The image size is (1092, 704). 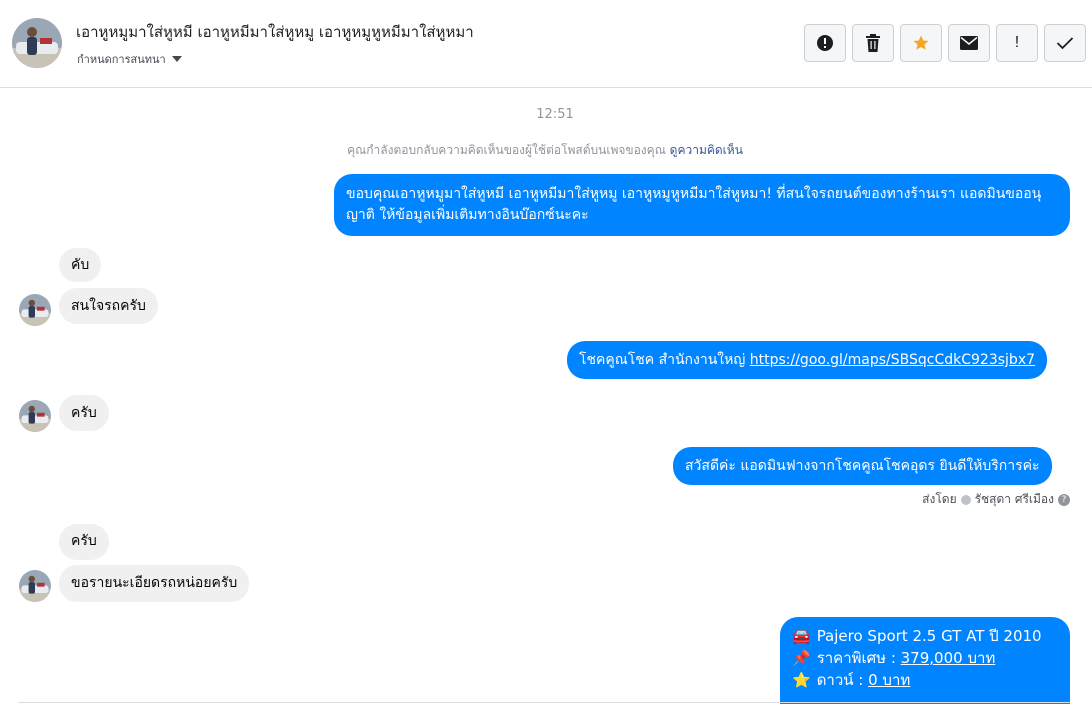 I want to click on star-icon, so click(x=921, y=42).